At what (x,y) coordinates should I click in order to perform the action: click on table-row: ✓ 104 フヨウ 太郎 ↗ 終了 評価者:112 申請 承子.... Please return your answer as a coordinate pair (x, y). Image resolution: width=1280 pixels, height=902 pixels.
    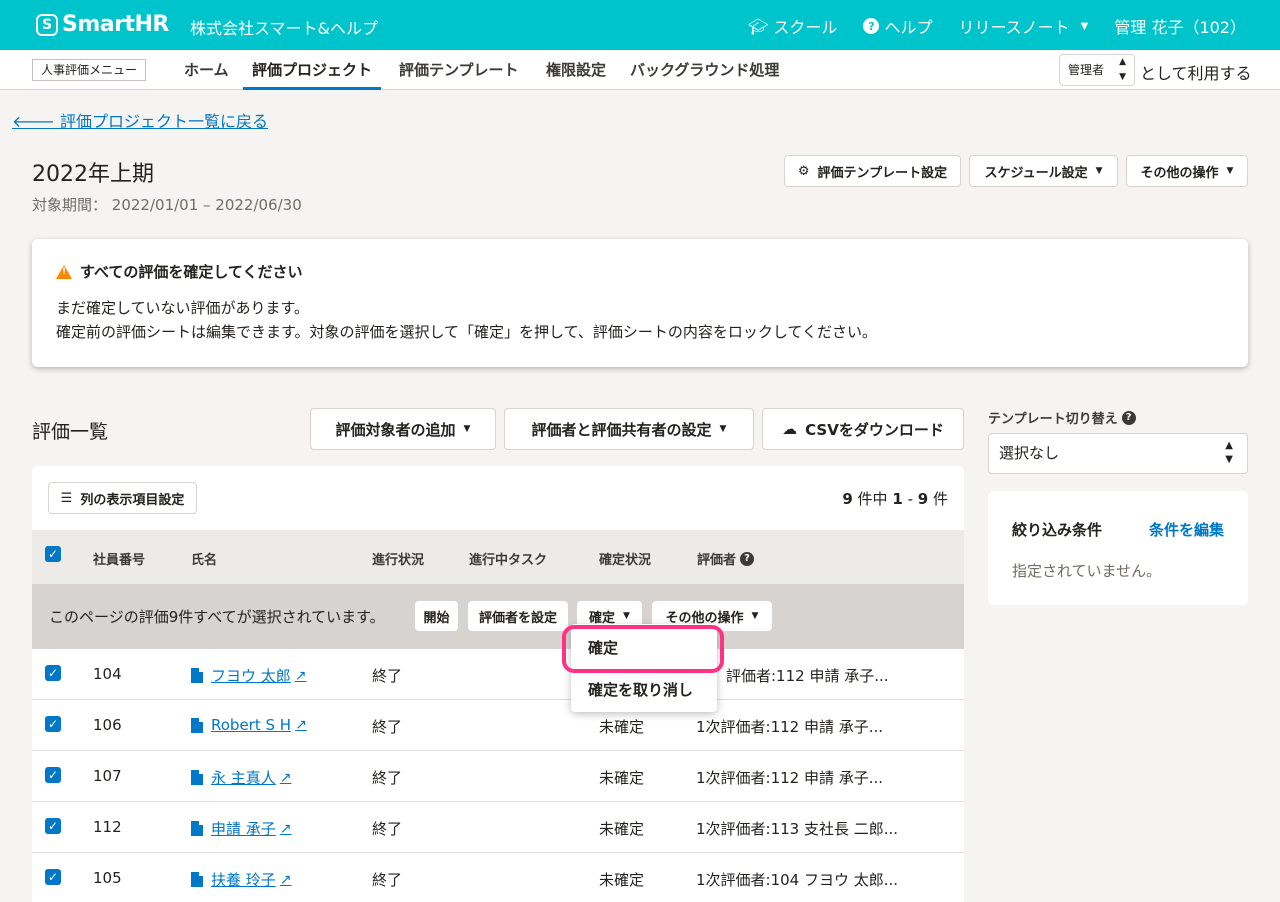
    Looking at the image, I should click on (498, 674).